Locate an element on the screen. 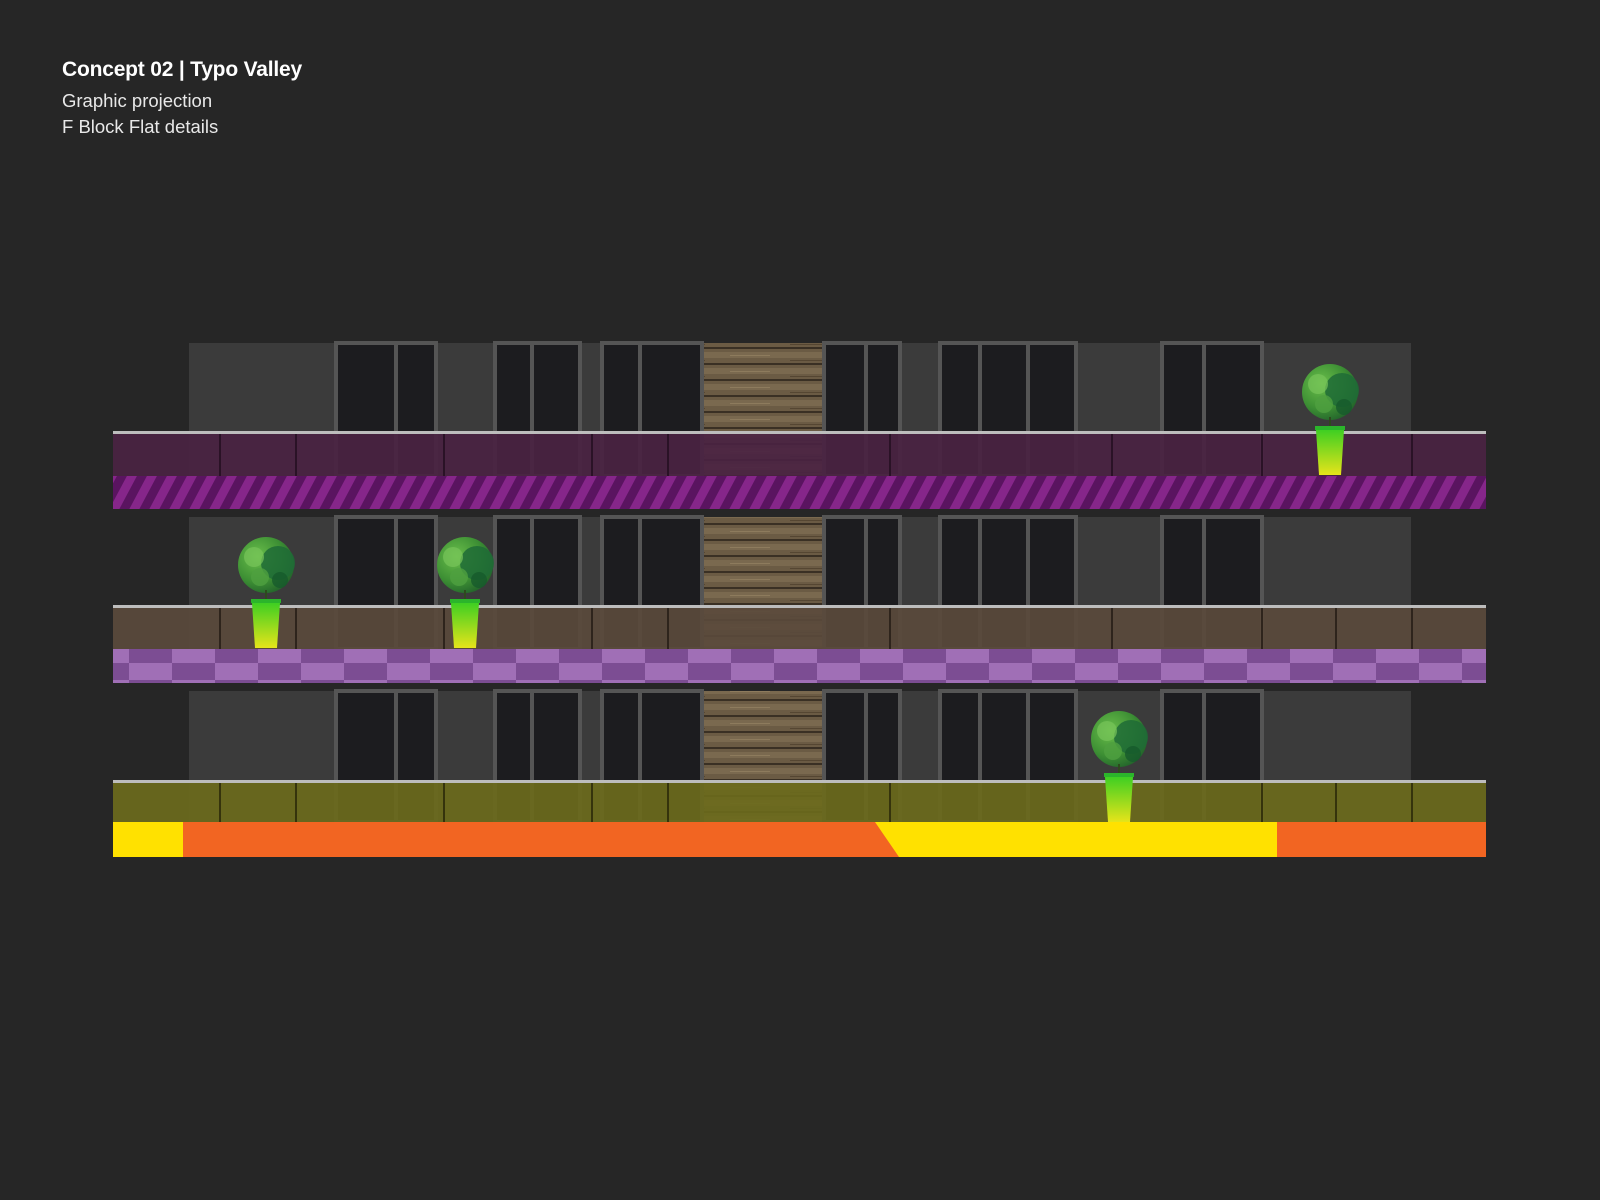 This screenshot has width=1600, height=1200. floor-top is located at coordinates (799, 425).